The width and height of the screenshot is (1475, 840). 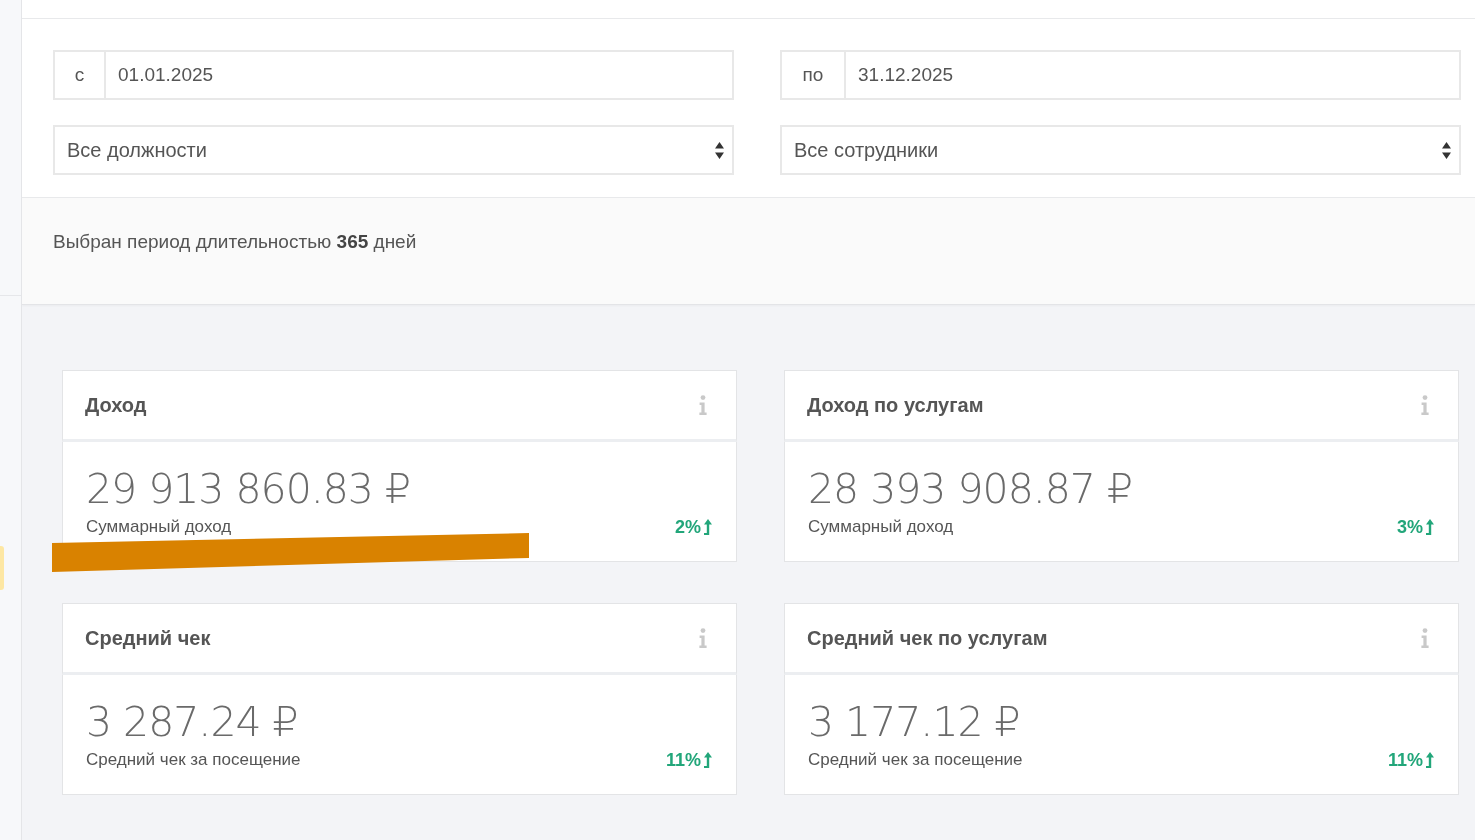 What do you see at coordinates (248, 489) in the screenshot?
I see `metric-value: 29 913 860.83 ₽` at bounding box center [248, 489].